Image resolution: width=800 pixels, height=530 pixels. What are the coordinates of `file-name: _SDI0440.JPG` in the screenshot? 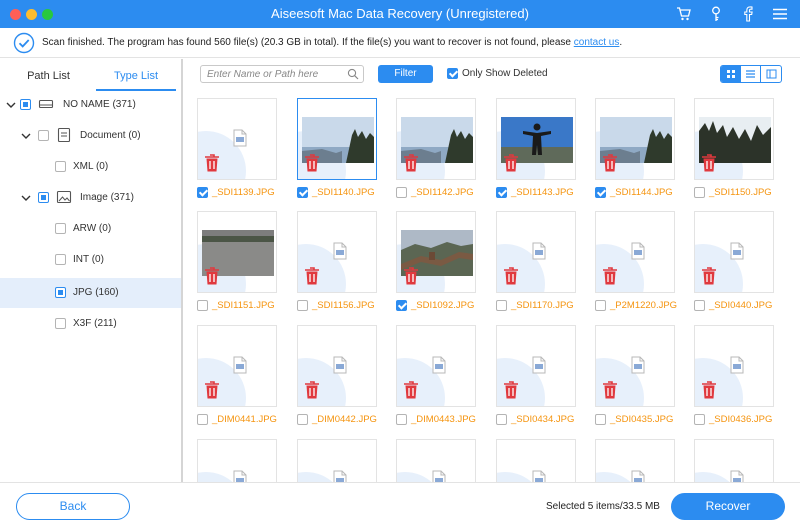 It's located at (741, 305).